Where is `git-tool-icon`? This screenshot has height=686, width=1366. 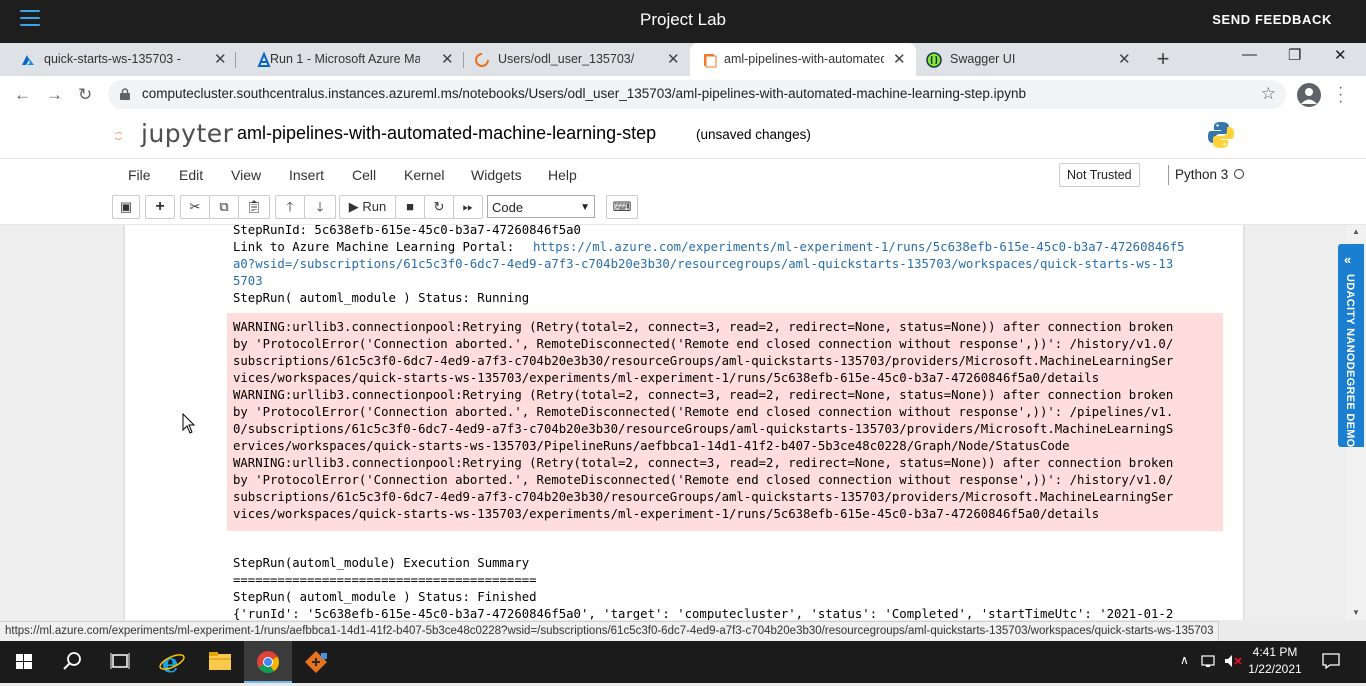
git-tool-icon is located at coordinates (316, 662).